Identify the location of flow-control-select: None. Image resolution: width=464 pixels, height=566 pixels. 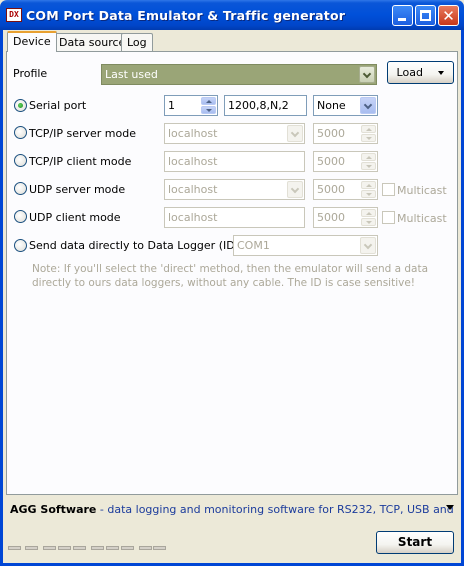
(345, 105).